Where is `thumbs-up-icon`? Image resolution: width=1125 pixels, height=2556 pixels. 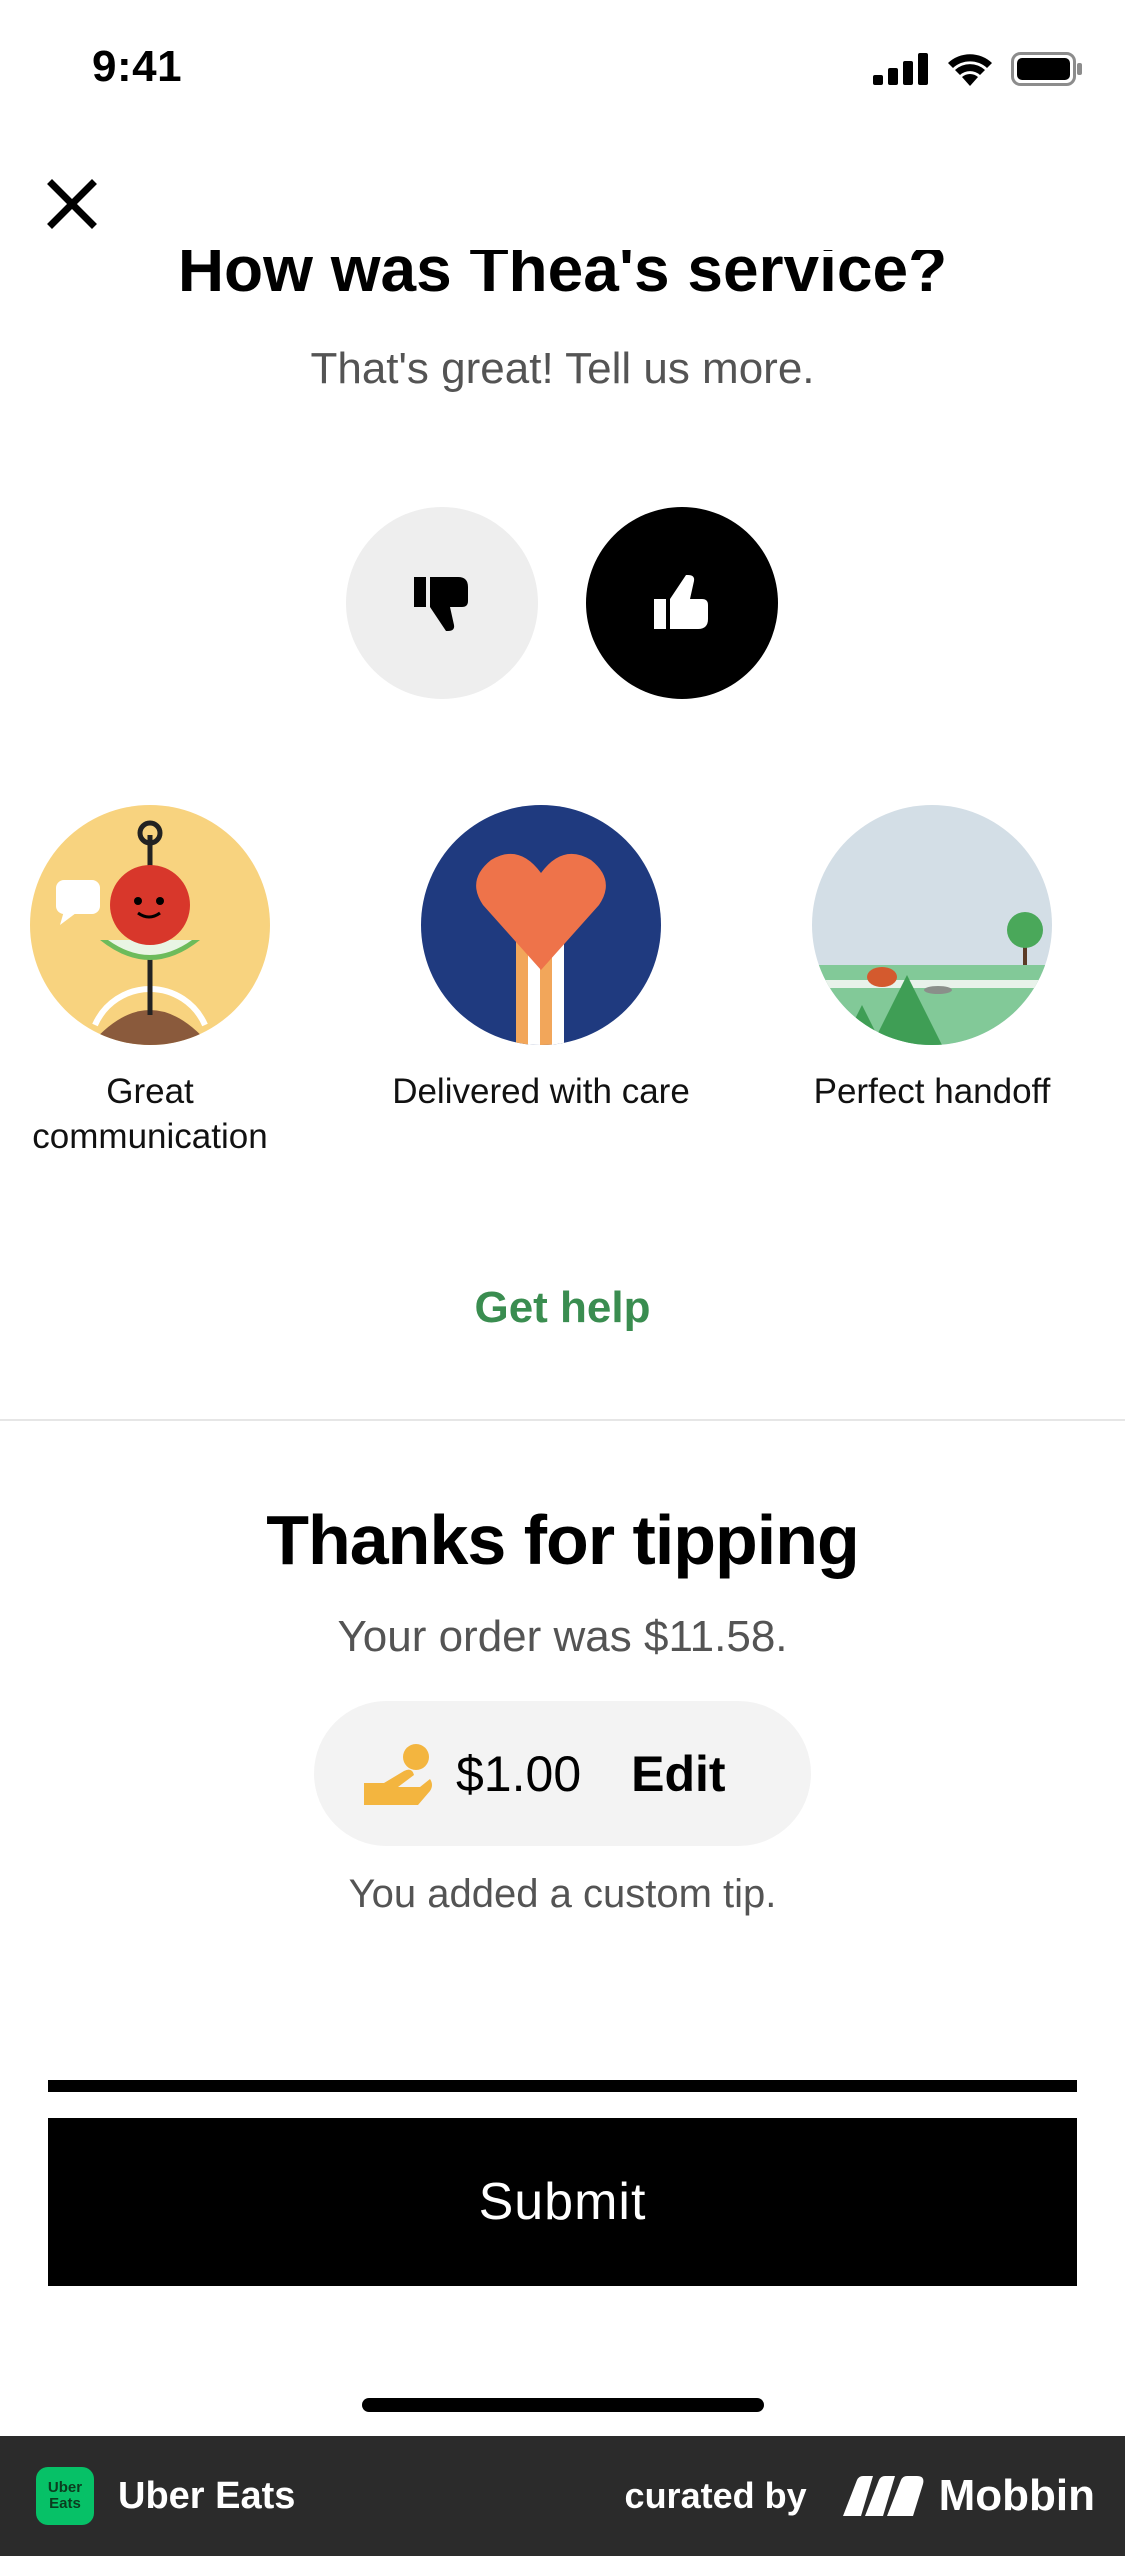 thumbs-up-icon is located at coordinates (681, 602).